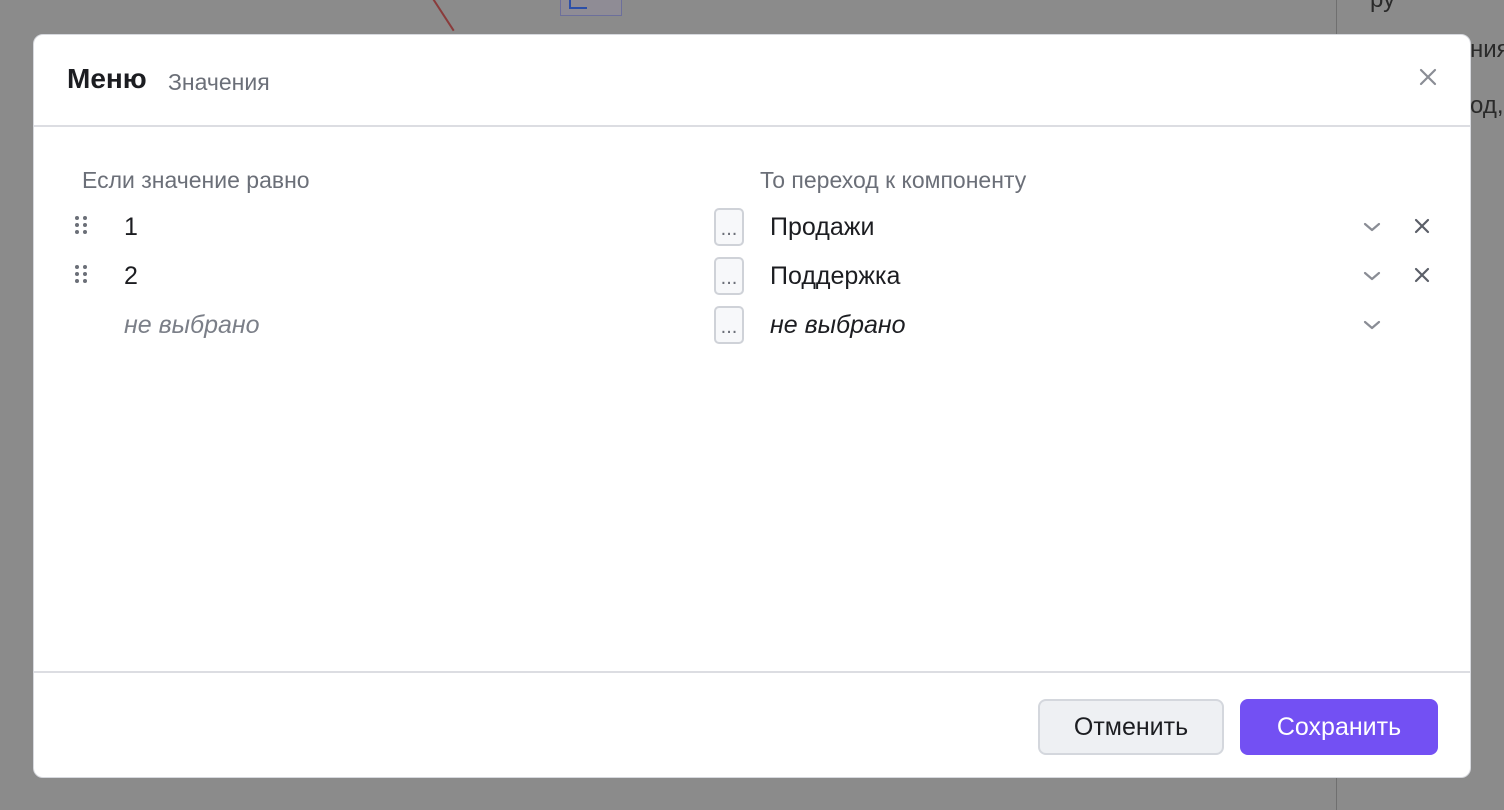 The width and height of the screenshot is (1504, 810). I want to click on side-panel-text: ру, so click(1382, 7).